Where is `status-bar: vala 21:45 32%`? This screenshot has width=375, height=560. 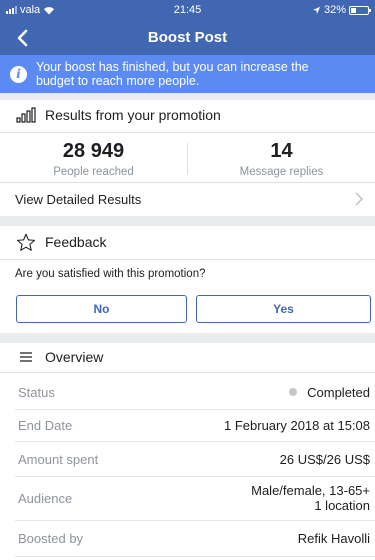 status-bar: vala 21:45 32% is located at coordinates (187, 10).